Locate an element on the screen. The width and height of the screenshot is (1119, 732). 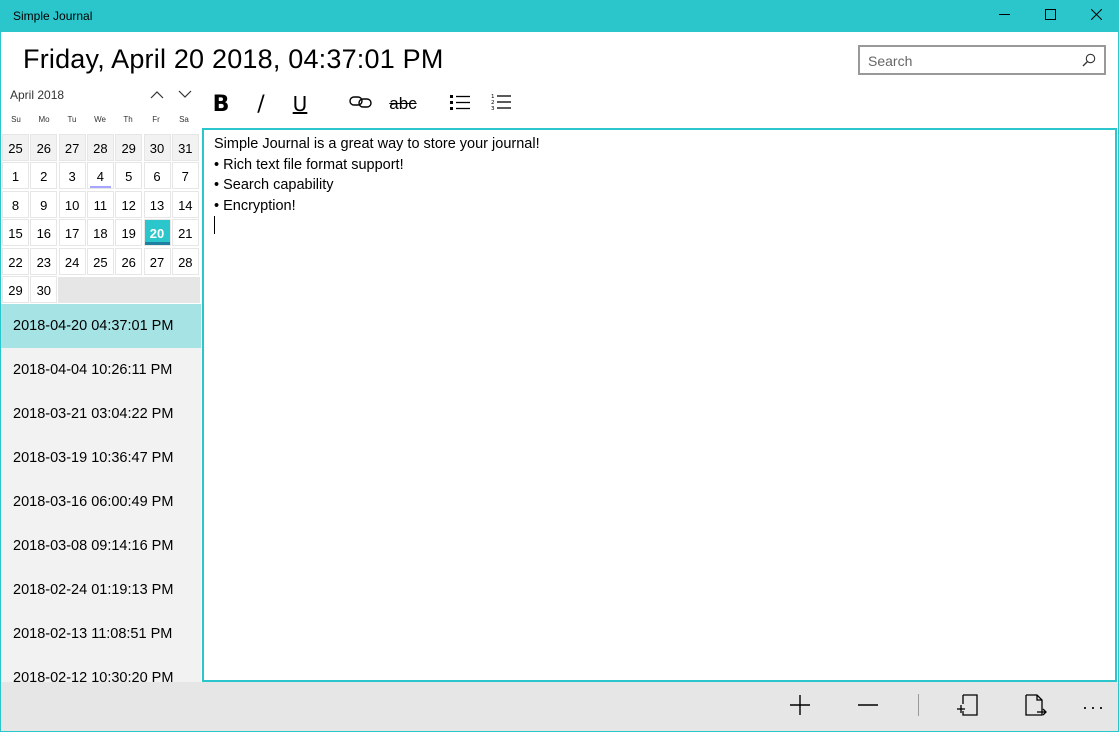
minimize-icon is located at coordinates (1004, 16).